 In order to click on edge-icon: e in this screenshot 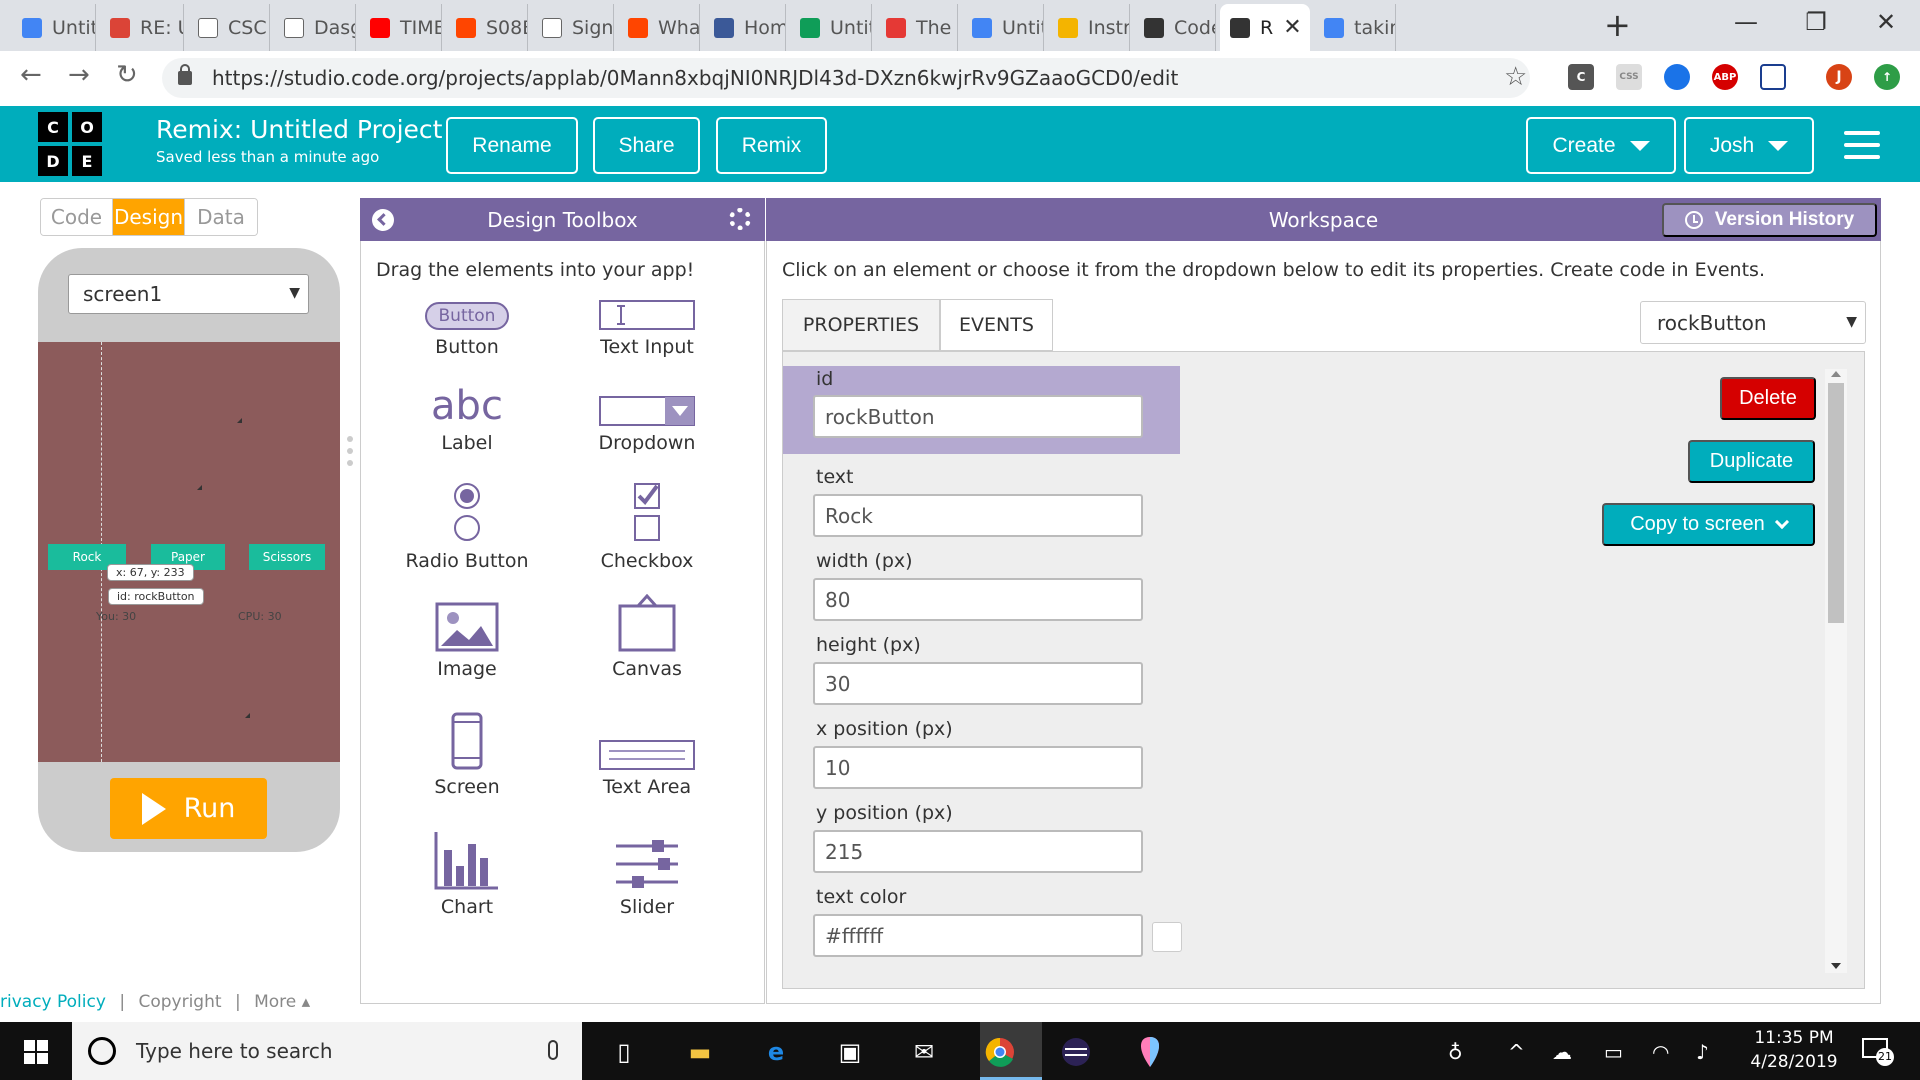, I will do `click(776, 1052)`.